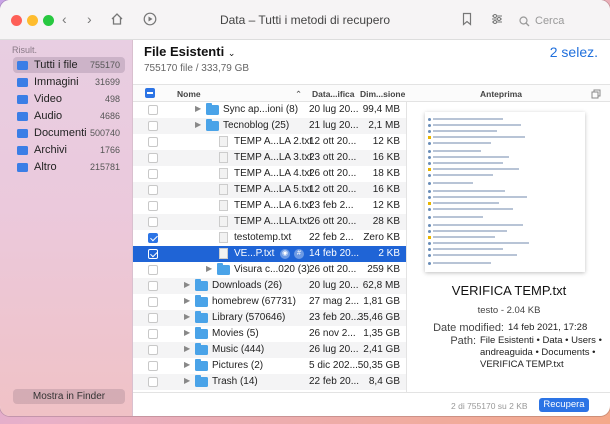 The image size is (610, 424). I want to click on close-window-button, so click(16, 20).